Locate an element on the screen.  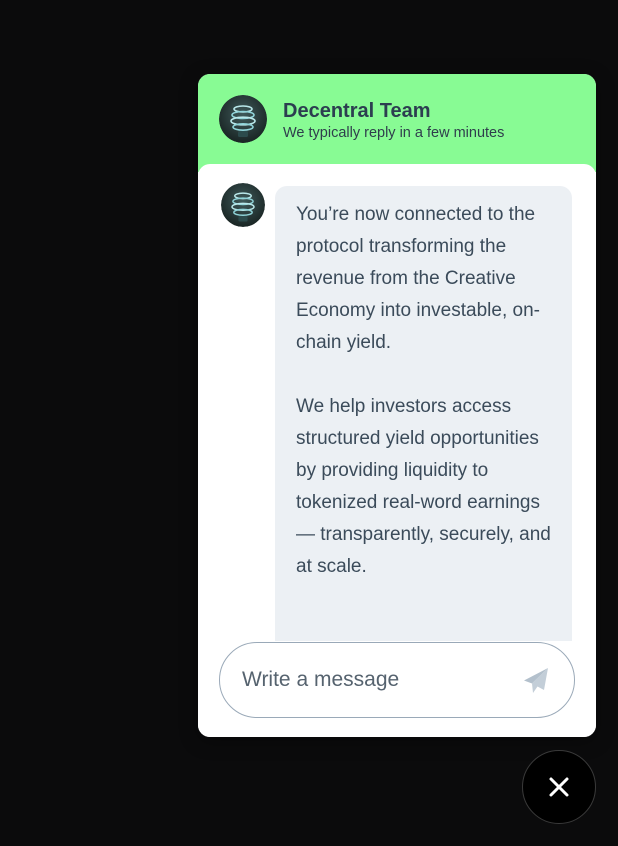
reply-time-status: We typically reply in a few minutes is located at coordinates (394, 133).